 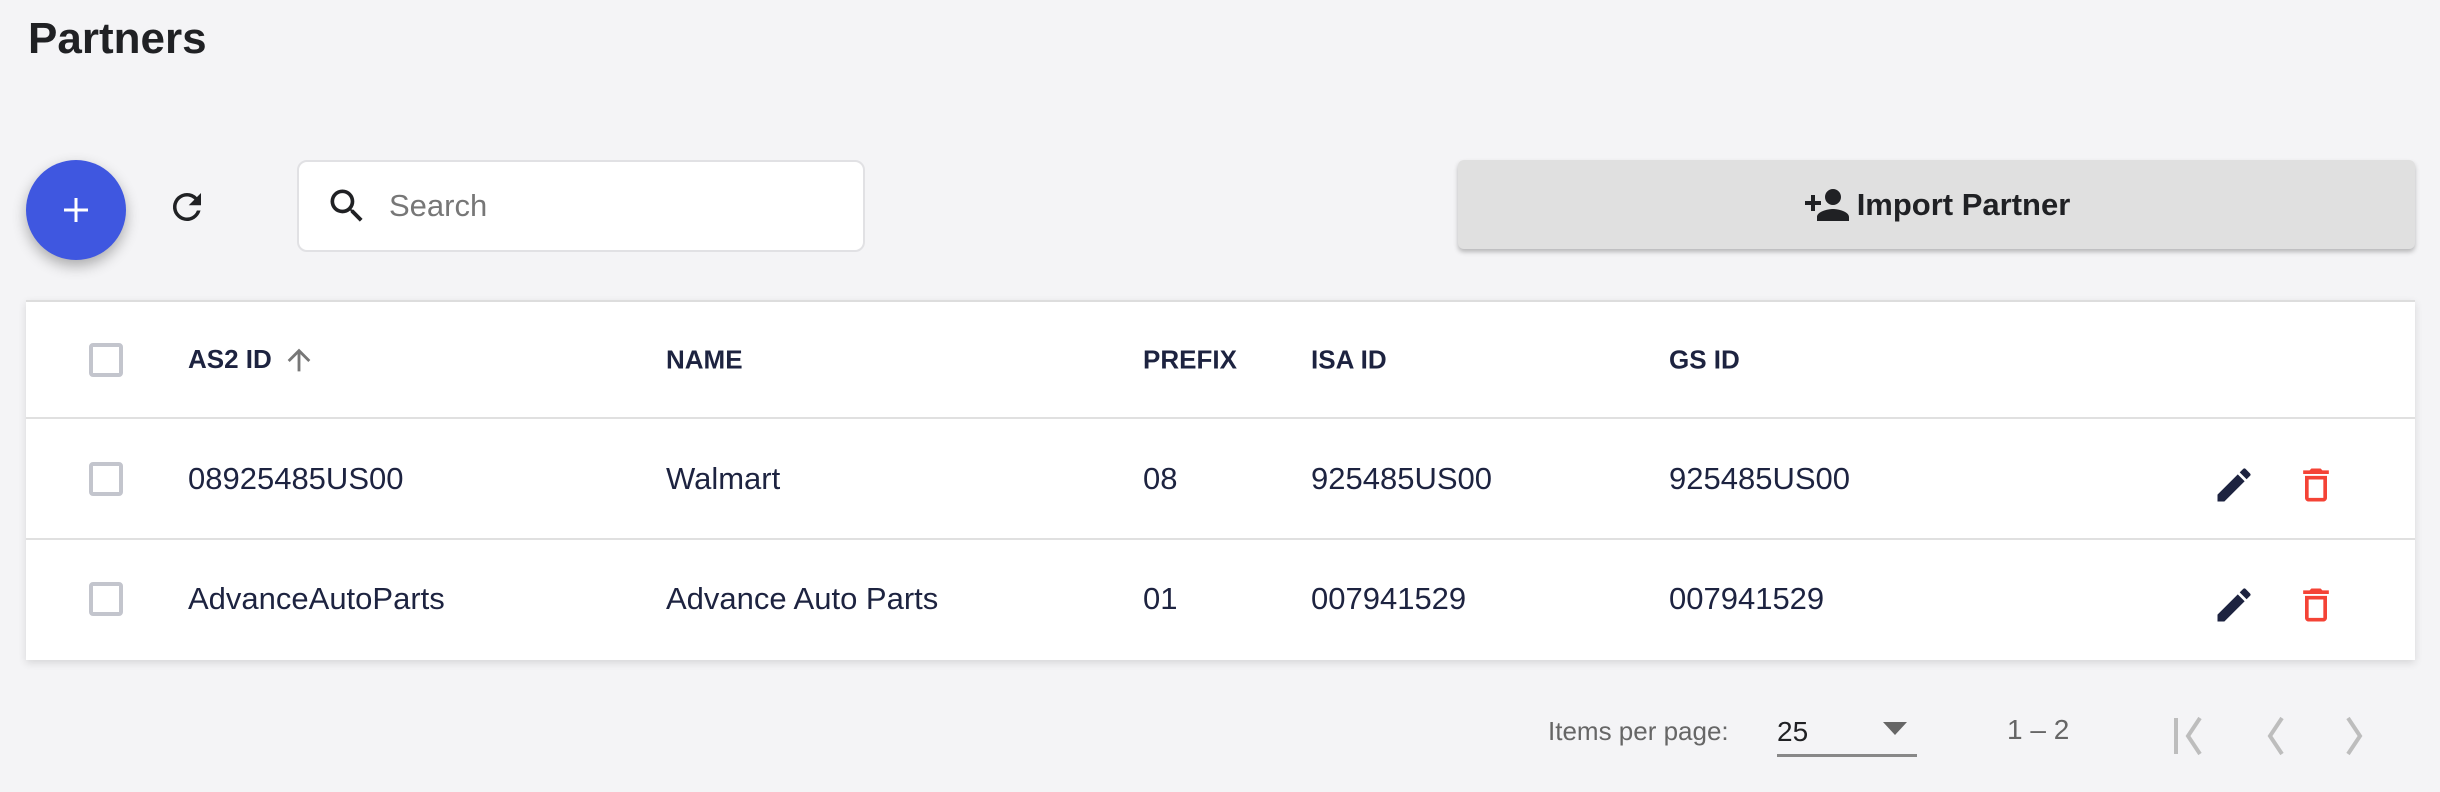 I want to click on gs-id-cell: 925485US00, so click(x=1759, y=478).